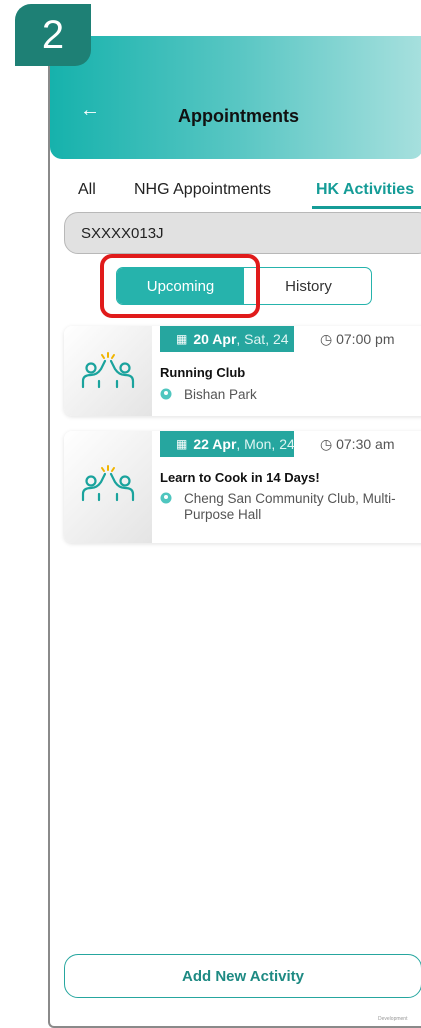 The height and width of the screenshot is (1028, 421). I want to click on patient-id-field: SXXXX013J, so click(242, 233).